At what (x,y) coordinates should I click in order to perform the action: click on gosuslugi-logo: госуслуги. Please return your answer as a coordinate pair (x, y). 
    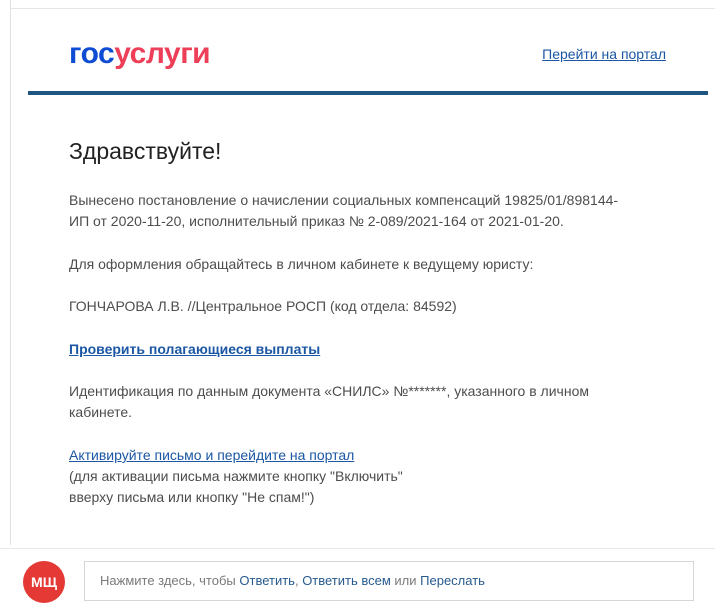
    Looking at the image, I should click on (140, 54).